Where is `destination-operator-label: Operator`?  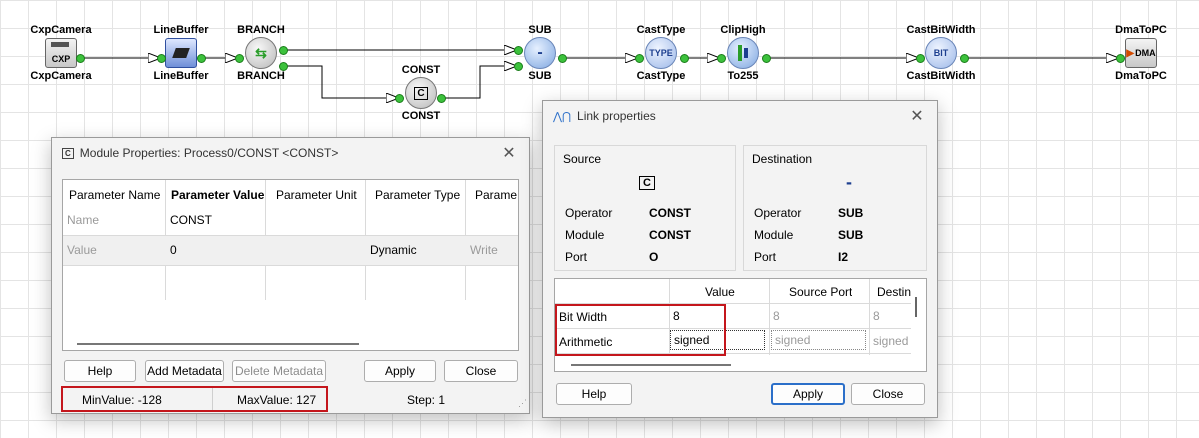 destination-operator-label: Operator is located at coordinates (778, 213).